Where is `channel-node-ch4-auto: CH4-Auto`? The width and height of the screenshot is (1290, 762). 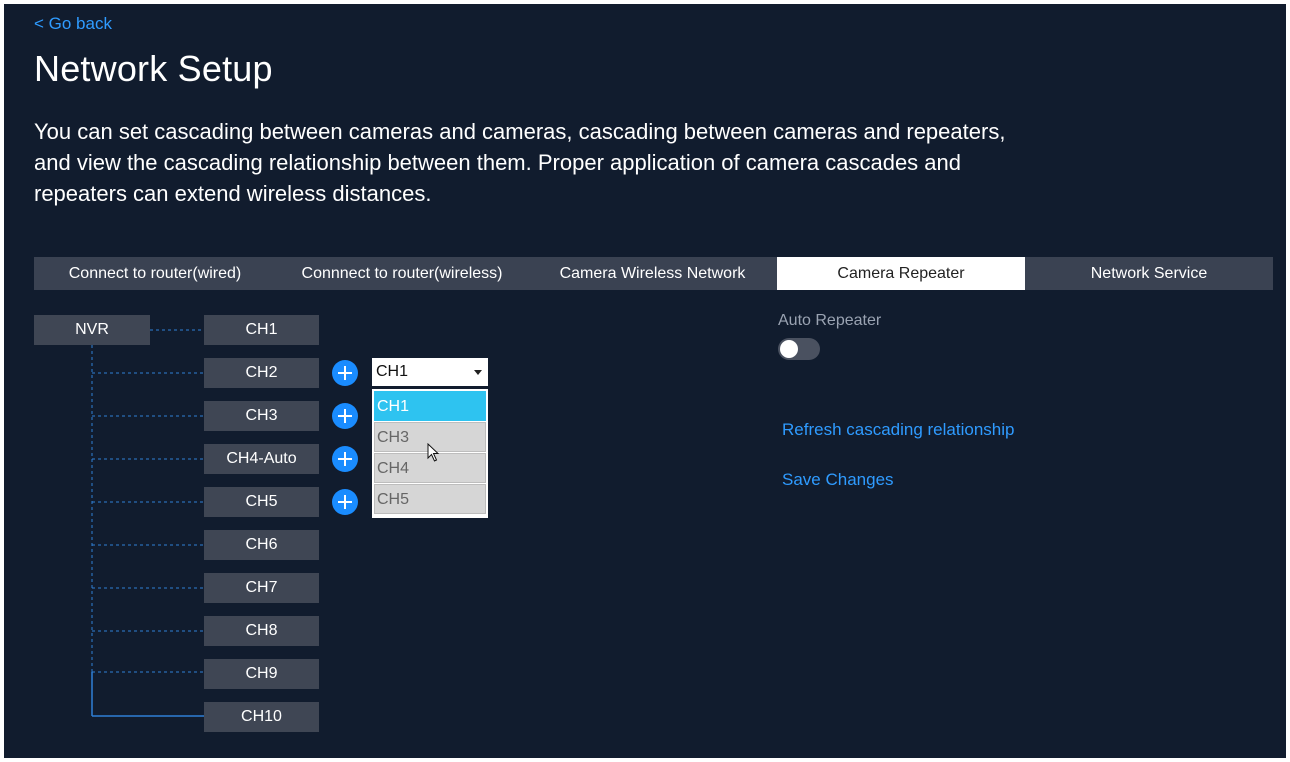
channel-node-ch4-auto: CH4-Auto is located at coordinates (261, 459).